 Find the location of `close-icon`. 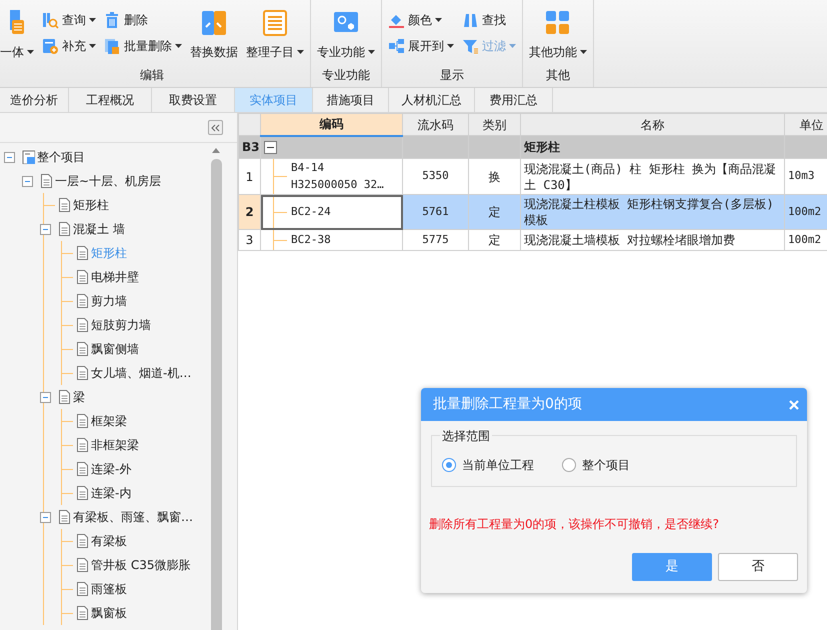

close-icon is located at coordinates (794, 405).